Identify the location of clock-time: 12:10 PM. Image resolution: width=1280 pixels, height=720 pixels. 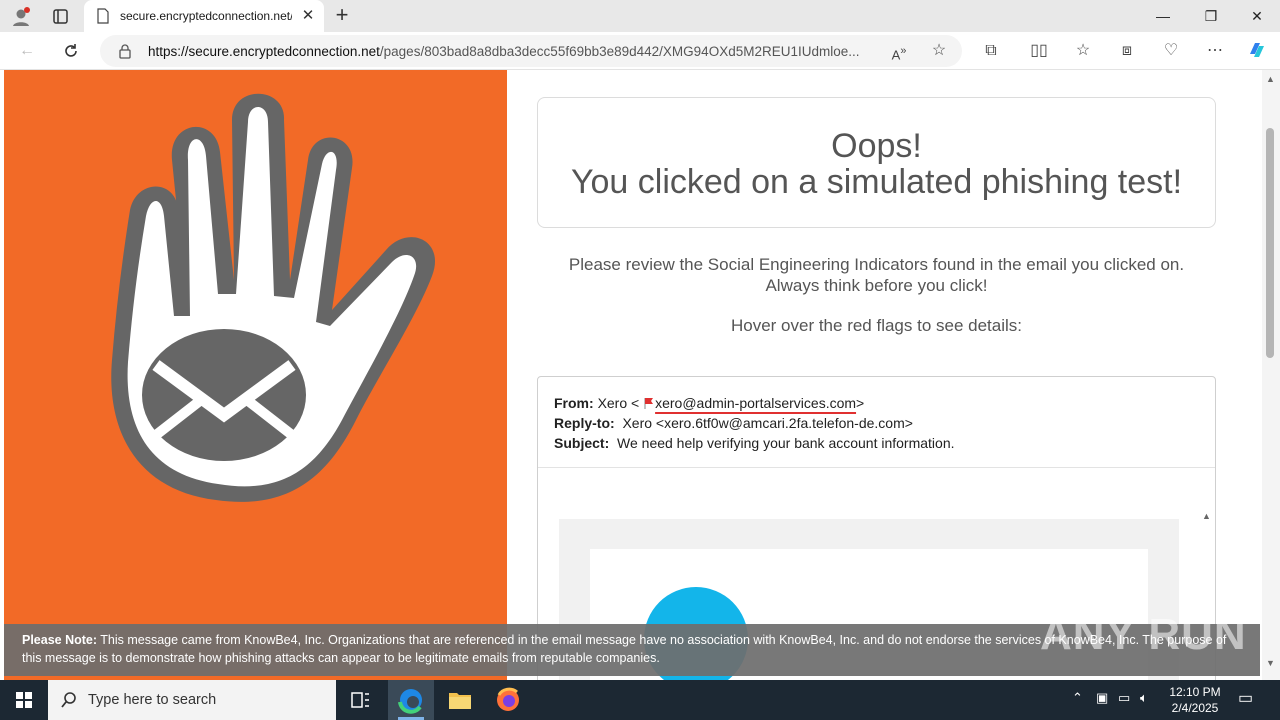
(1195, 692).